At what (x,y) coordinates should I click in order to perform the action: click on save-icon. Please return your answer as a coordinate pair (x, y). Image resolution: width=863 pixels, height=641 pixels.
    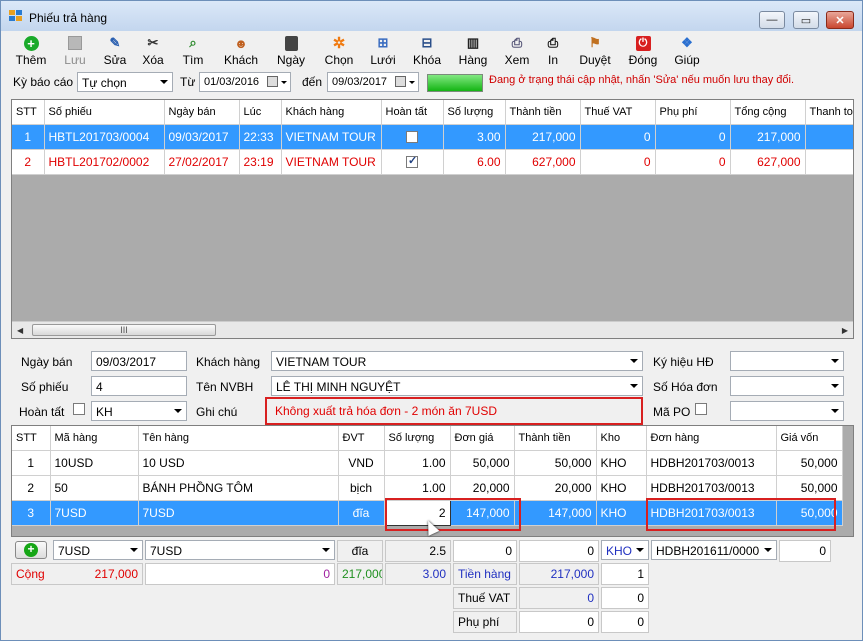
    Looking at the image, I should click on (75, 43).